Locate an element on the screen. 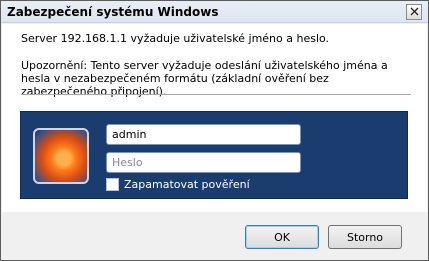  close-icon is located at coordinates (414, 12).